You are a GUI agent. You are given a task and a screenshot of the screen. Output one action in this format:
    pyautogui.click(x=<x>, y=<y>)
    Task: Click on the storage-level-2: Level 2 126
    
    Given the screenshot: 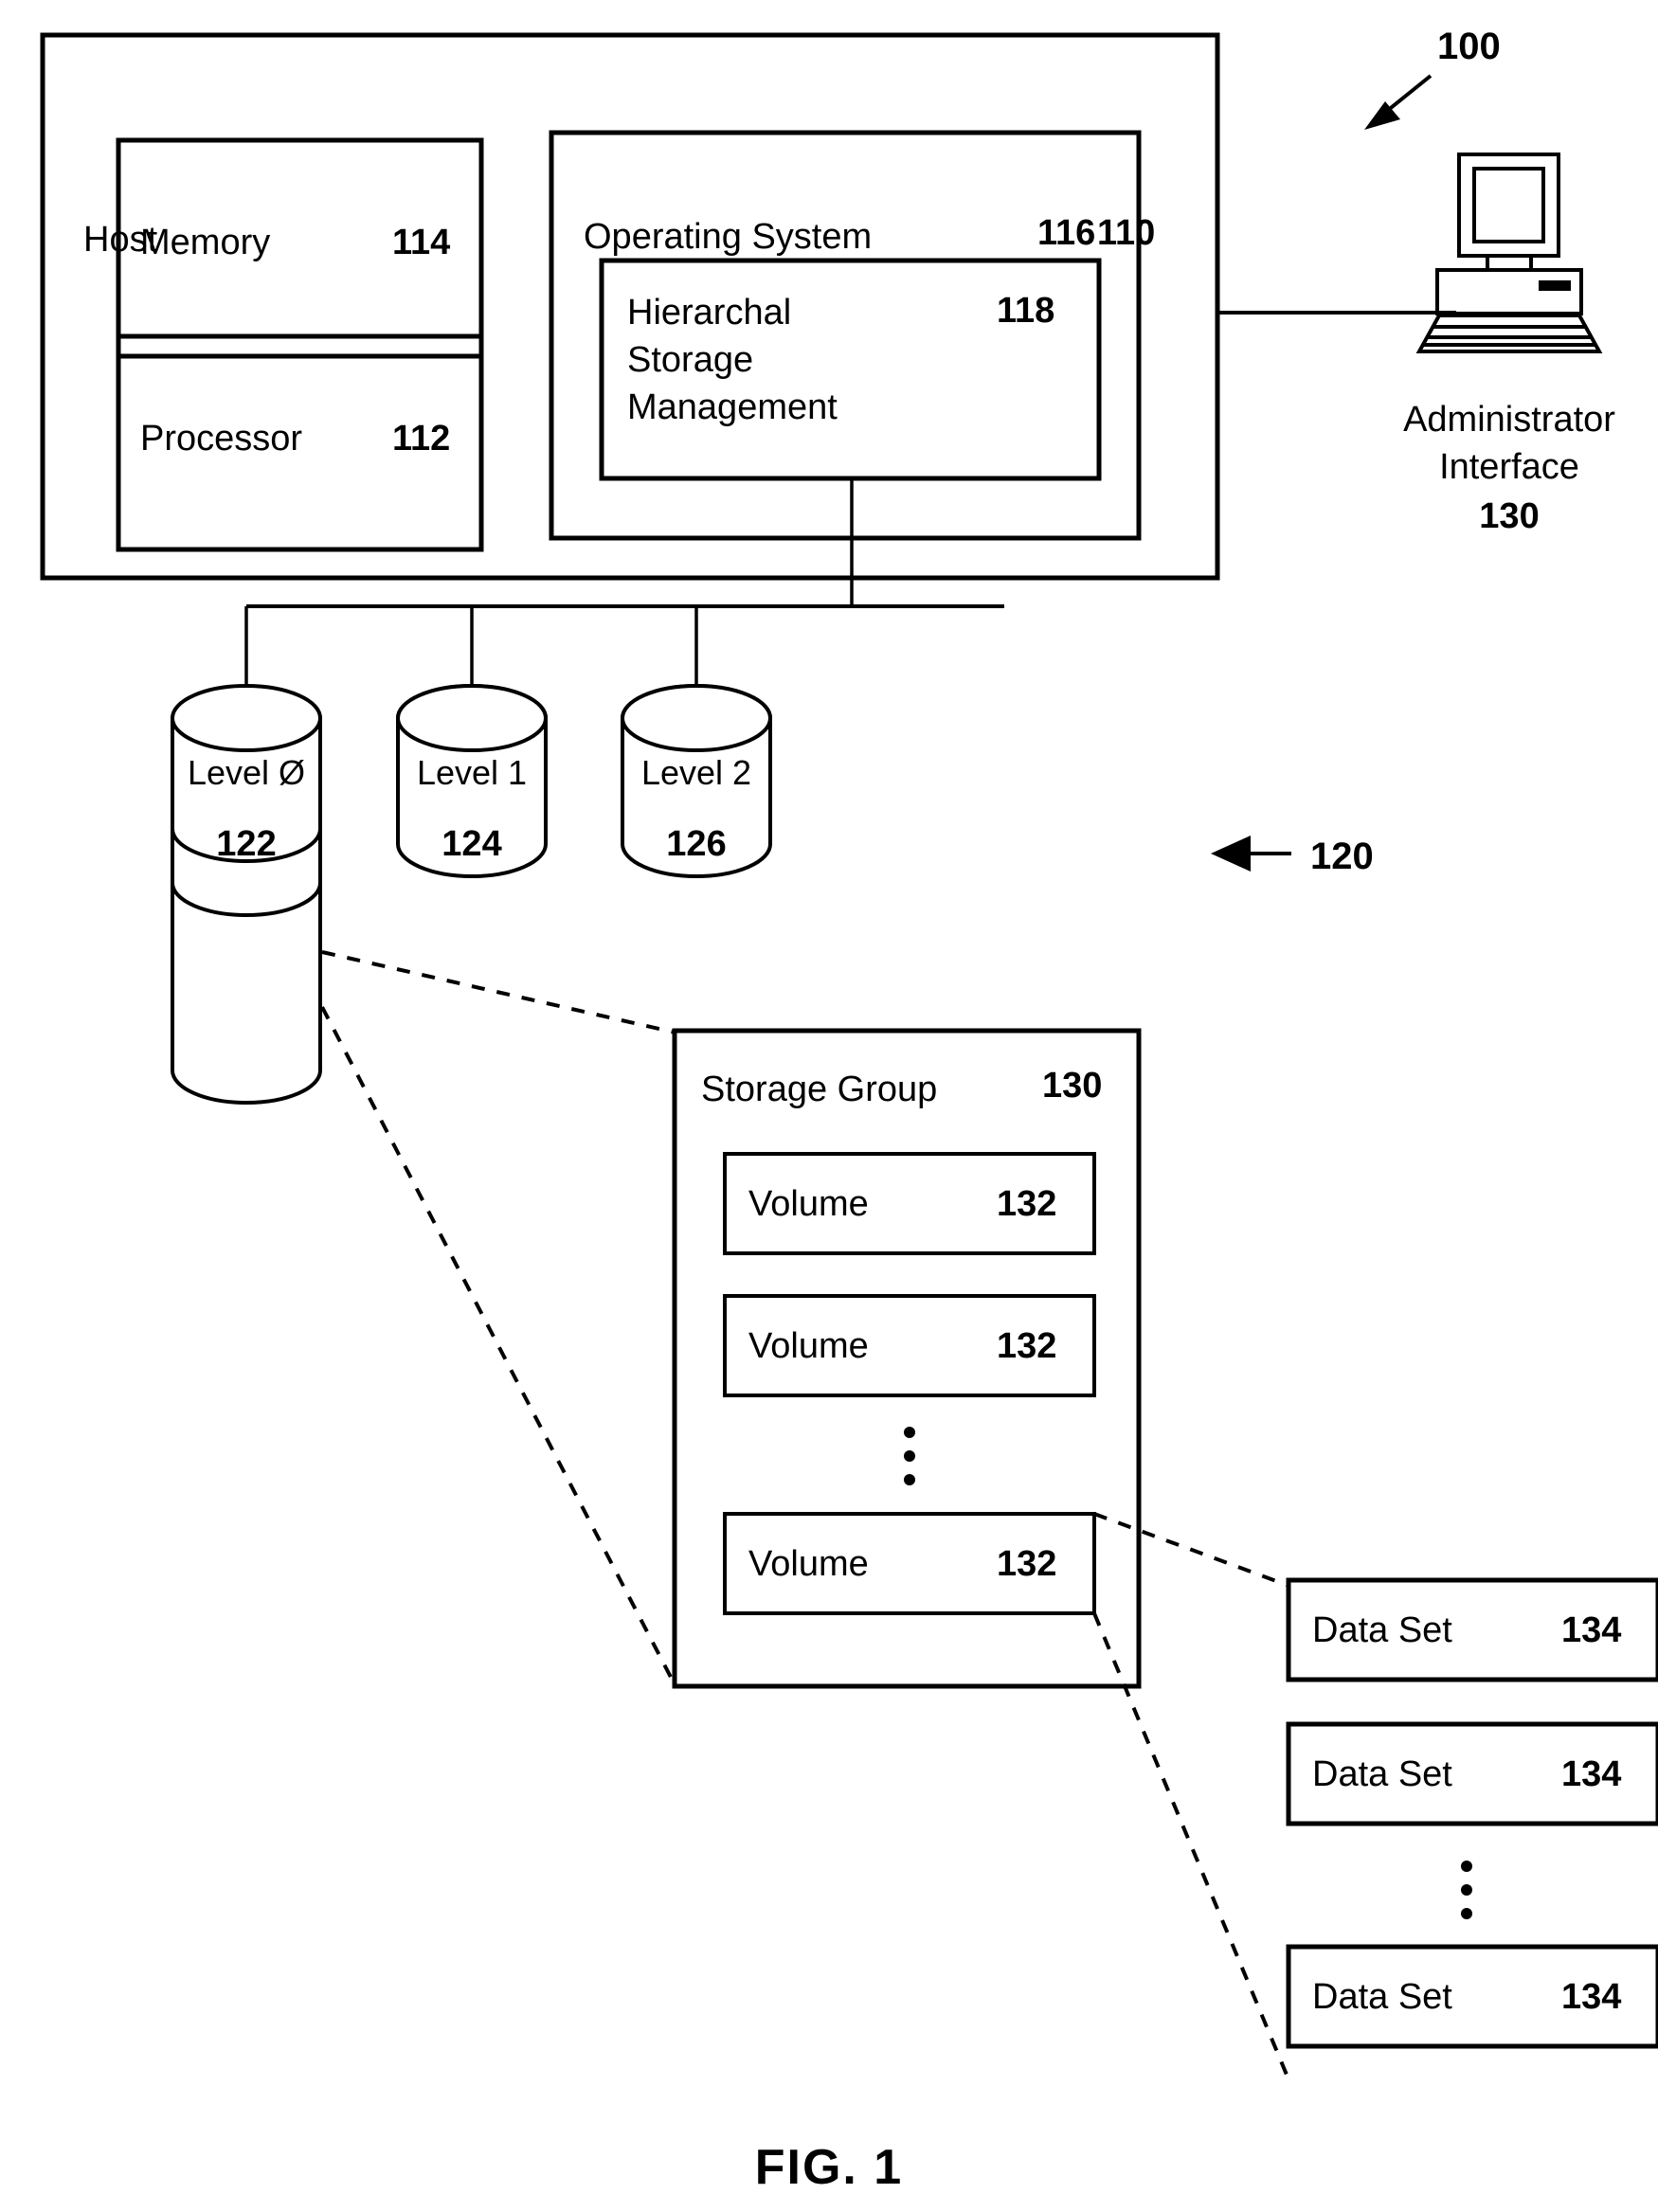 What is the action you would take?
    pyautogui.click(x=696, y=781)
    